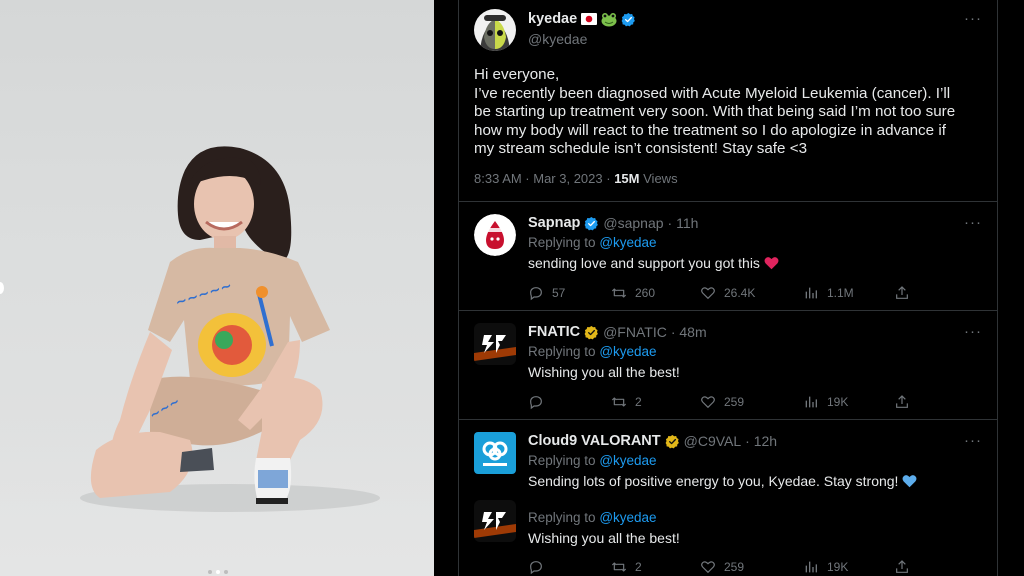 This screenshot has height=576, width=1024. I want to click on like-action: 26.4K, so click(727, 293).